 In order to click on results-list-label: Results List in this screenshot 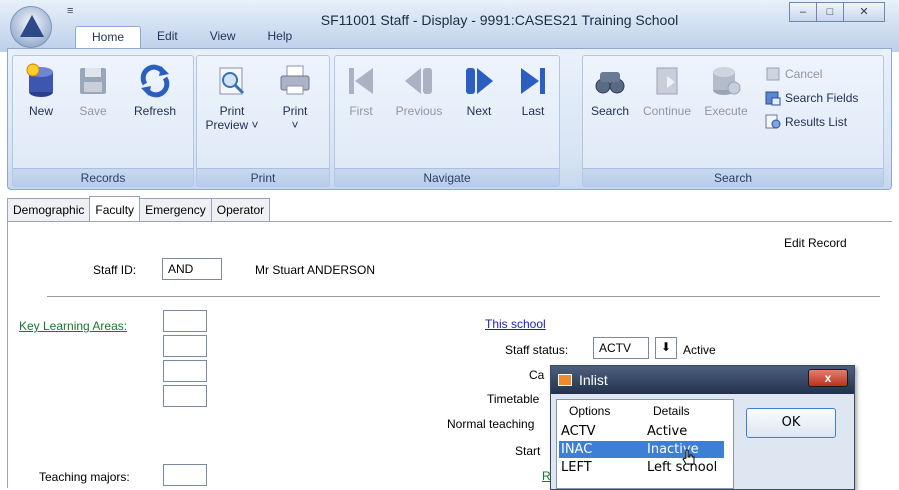, I will do `click(816, 122)`.